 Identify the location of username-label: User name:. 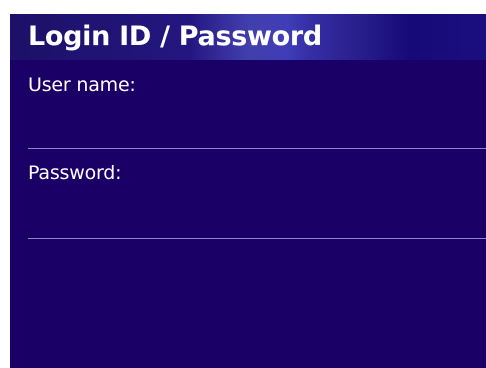
(82, 85).